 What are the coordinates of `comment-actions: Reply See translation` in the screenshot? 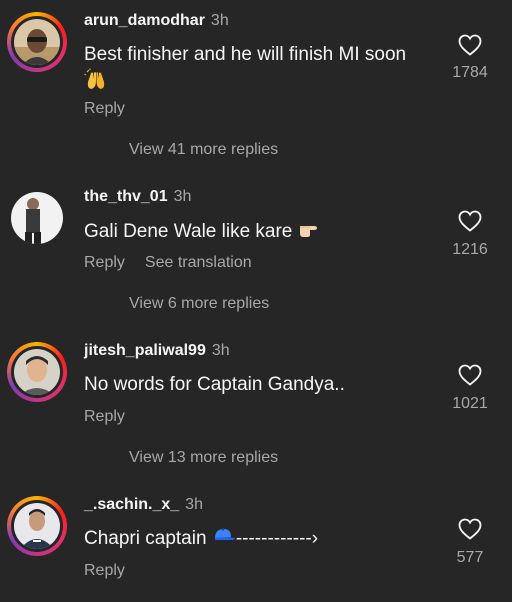 It's located at (178, 263).